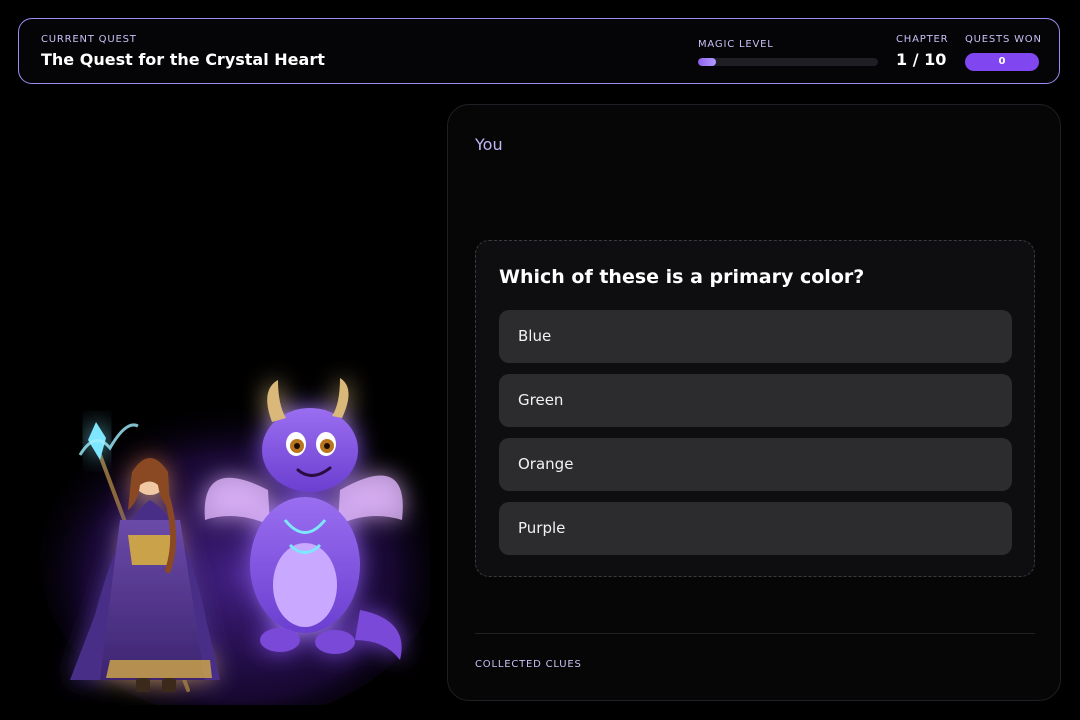 This screenshot has width=1080, height=720. I want to click on answer-option-label: Blue, so click(535, 336).